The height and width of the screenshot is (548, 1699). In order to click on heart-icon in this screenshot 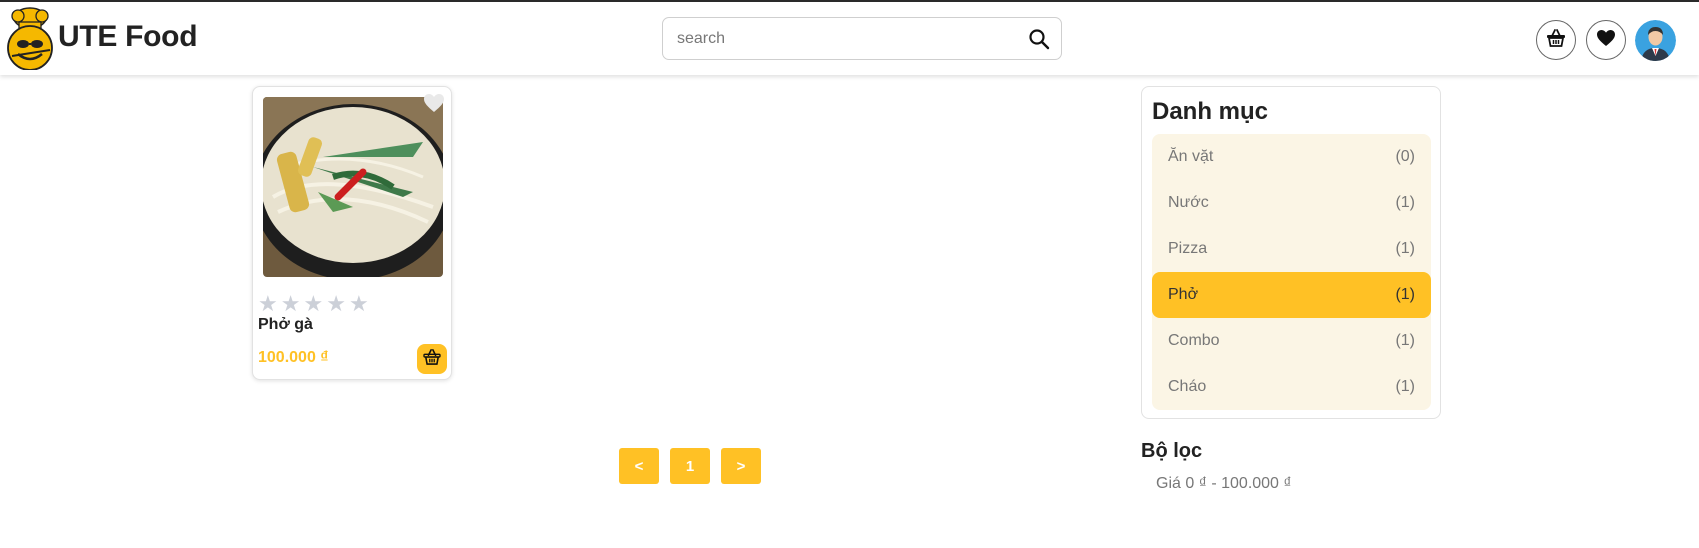, I will do `click(1606, 40)`.